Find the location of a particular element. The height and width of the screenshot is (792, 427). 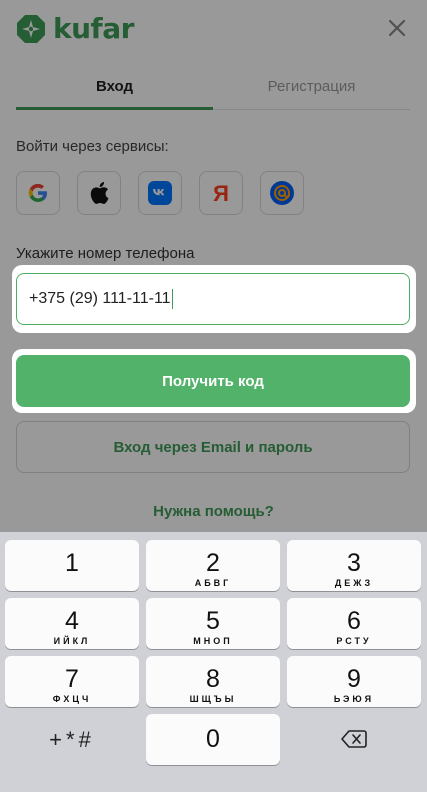

key-letters: ИЙКЛ is located at coordinates (72, 641).